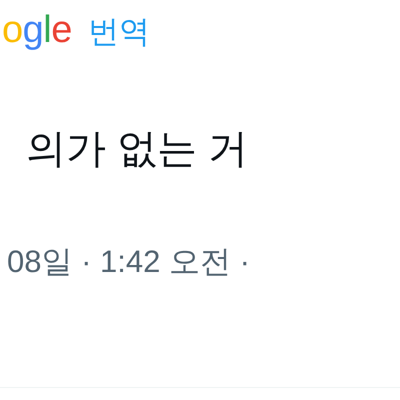 The image size is (400, 400). I want to click on translate-label: 번역, so click(119, 32).